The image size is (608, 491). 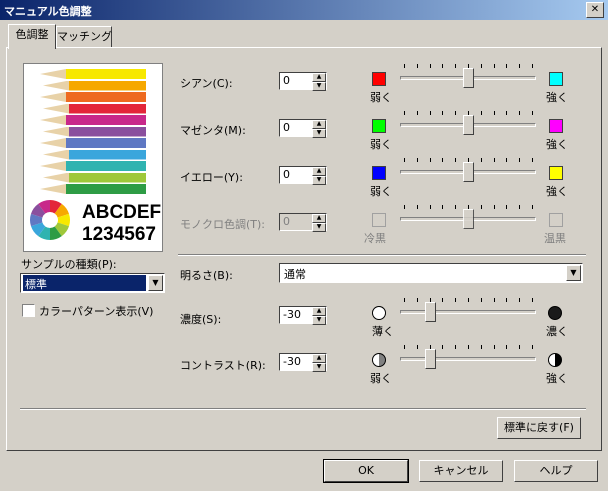 What do you see at coordinates (557, 191) in the screenshot?
I see `yellow-right-label: 強く` at bounding box center [557, 191].